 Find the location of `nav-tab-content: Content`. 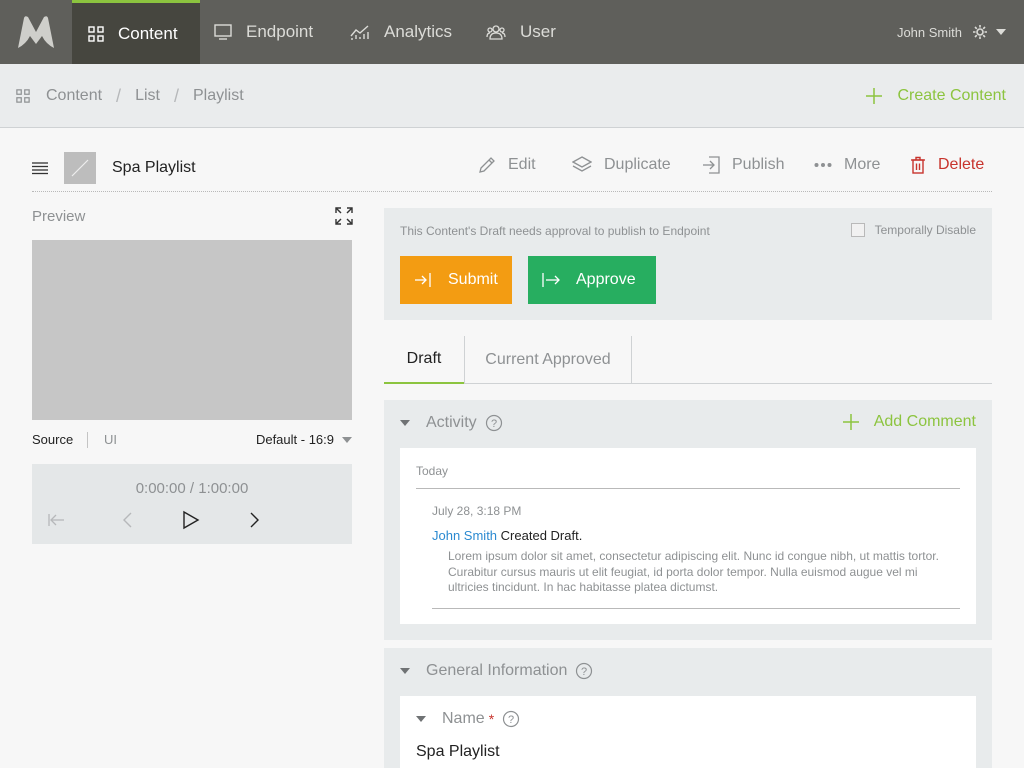

nav-tab-content: Content is located at coordinates (136, 32).